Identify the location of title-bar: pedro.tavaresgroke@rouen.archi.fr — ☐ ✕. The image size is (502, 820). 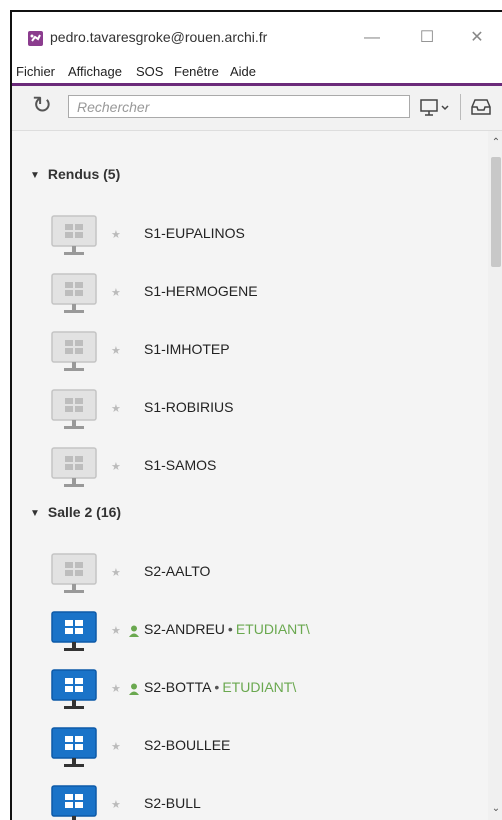
(257, 35).